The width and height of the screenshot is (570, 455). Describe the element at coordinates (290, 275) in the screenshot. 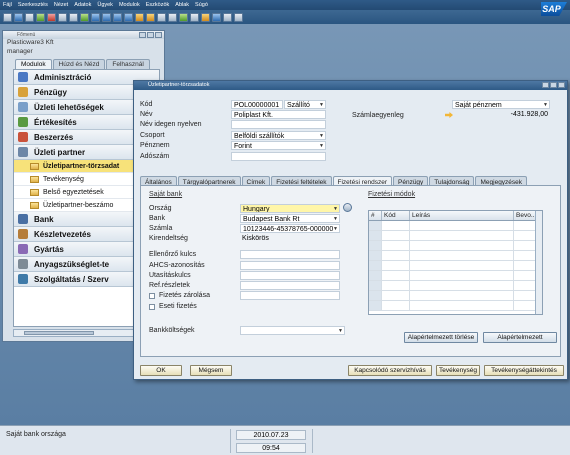

I see `instruction-key-field` at that location.